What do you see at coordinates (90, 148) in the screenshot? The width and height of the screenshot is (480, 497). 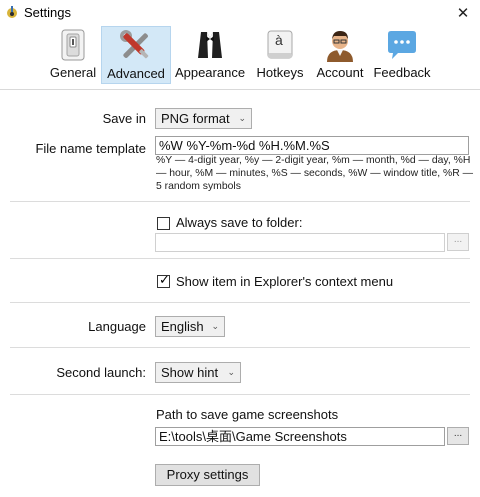 I see `file-name-template-label: File name template` at bounding box center [90, 148].